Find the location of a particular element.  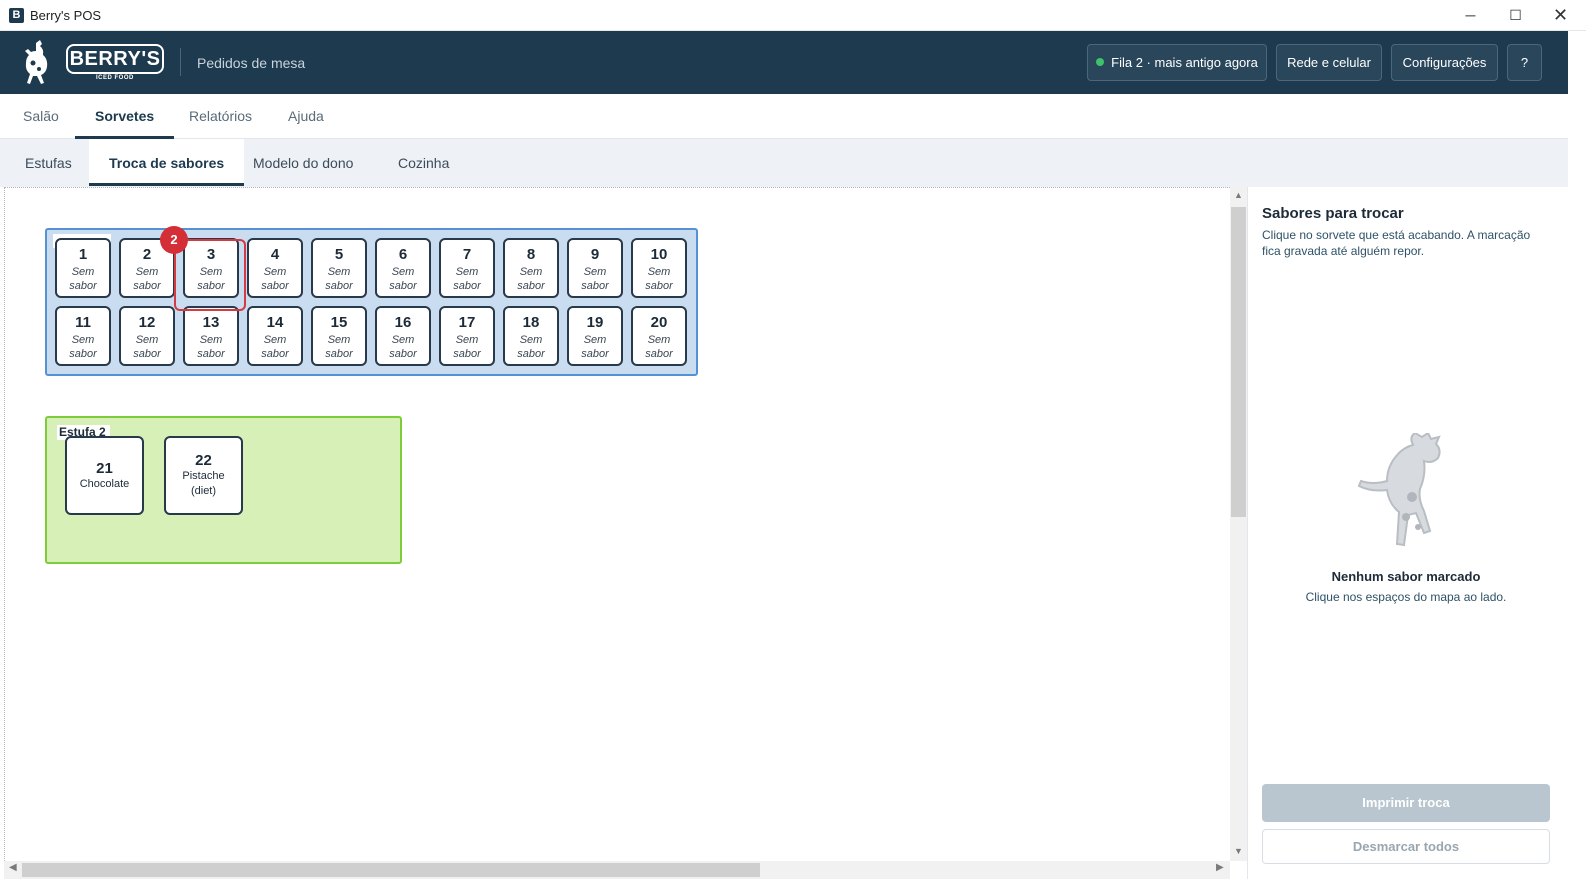

slot-21: 21 Chocolate is located at coordinates (104, 475).